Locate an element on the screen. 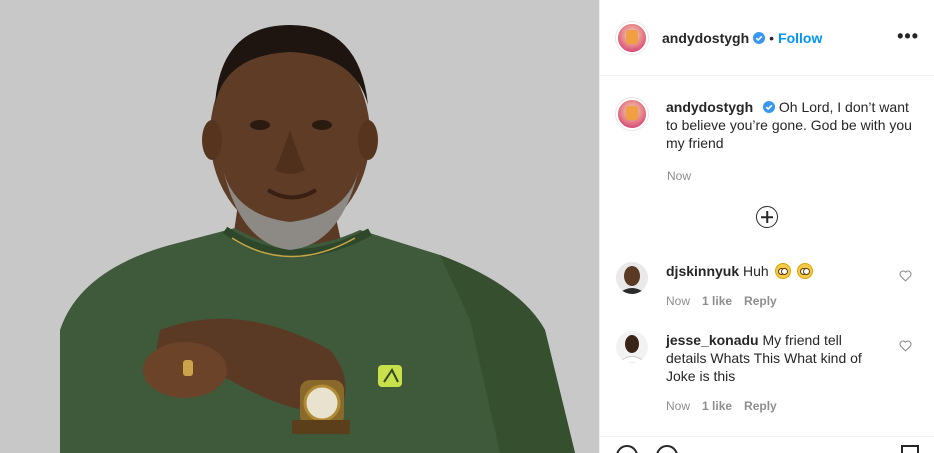 The height and width of the screenshot is (453, 934). post-actions-bar is located at coordinates (767, 444).